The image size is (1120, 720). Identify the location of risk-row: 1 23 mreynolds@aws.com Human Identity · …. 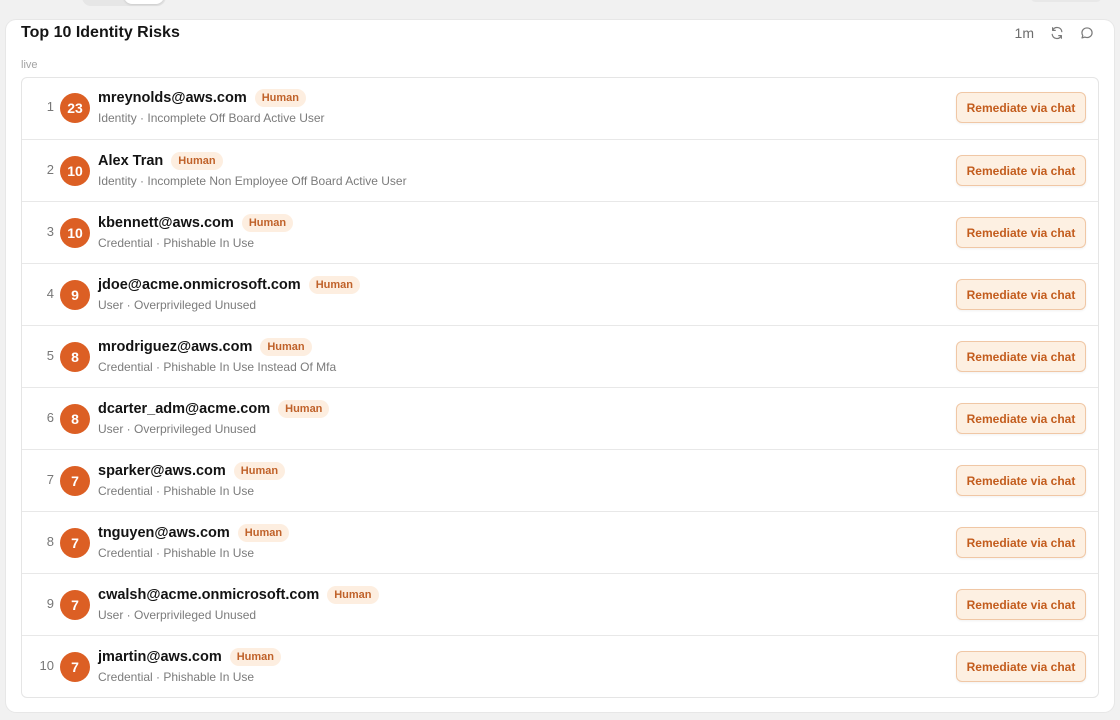
(560, 108).